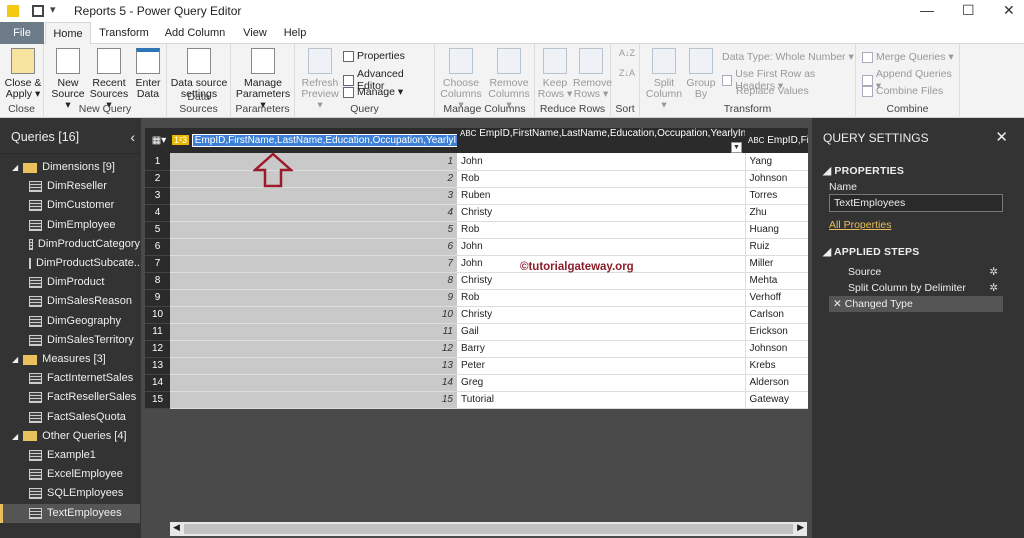  What do you see at coordinates (916, 272) in the screenshot?
I see `step-source: Source ✲` at bounding box center [916, 272].